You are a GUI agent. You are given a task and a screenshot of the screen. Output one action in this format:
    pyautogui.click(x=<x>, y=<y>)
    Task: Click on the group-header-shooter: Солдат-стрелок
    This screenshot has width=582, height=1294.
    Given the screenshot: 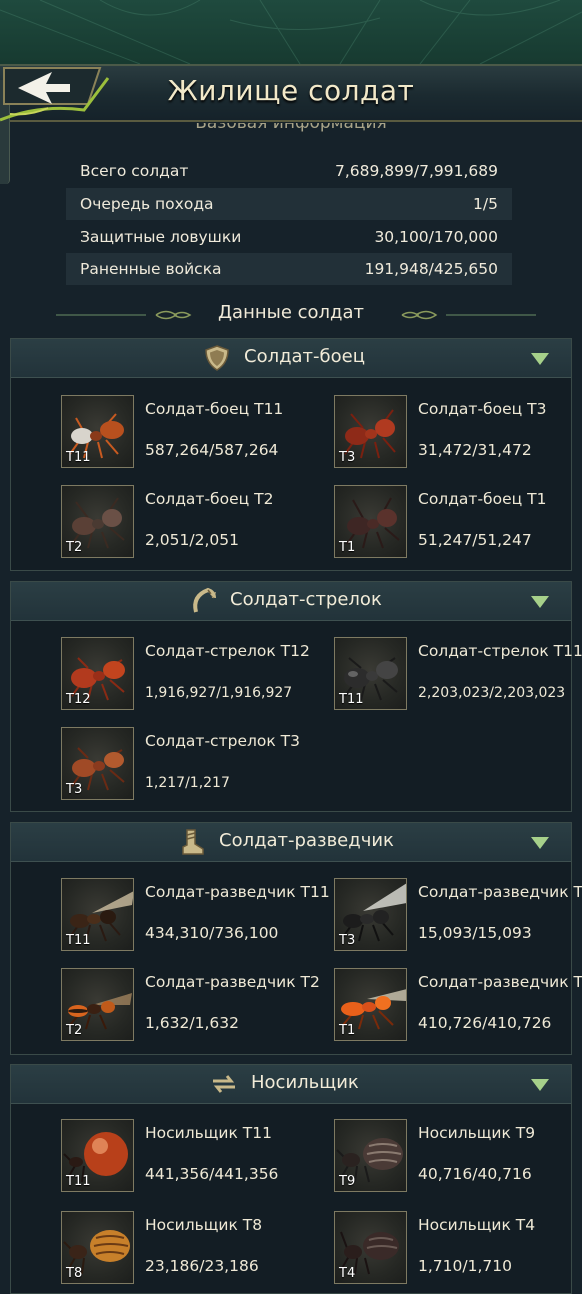 What is the action you would take?
    pyautogui.click(x=291, y=601)
    